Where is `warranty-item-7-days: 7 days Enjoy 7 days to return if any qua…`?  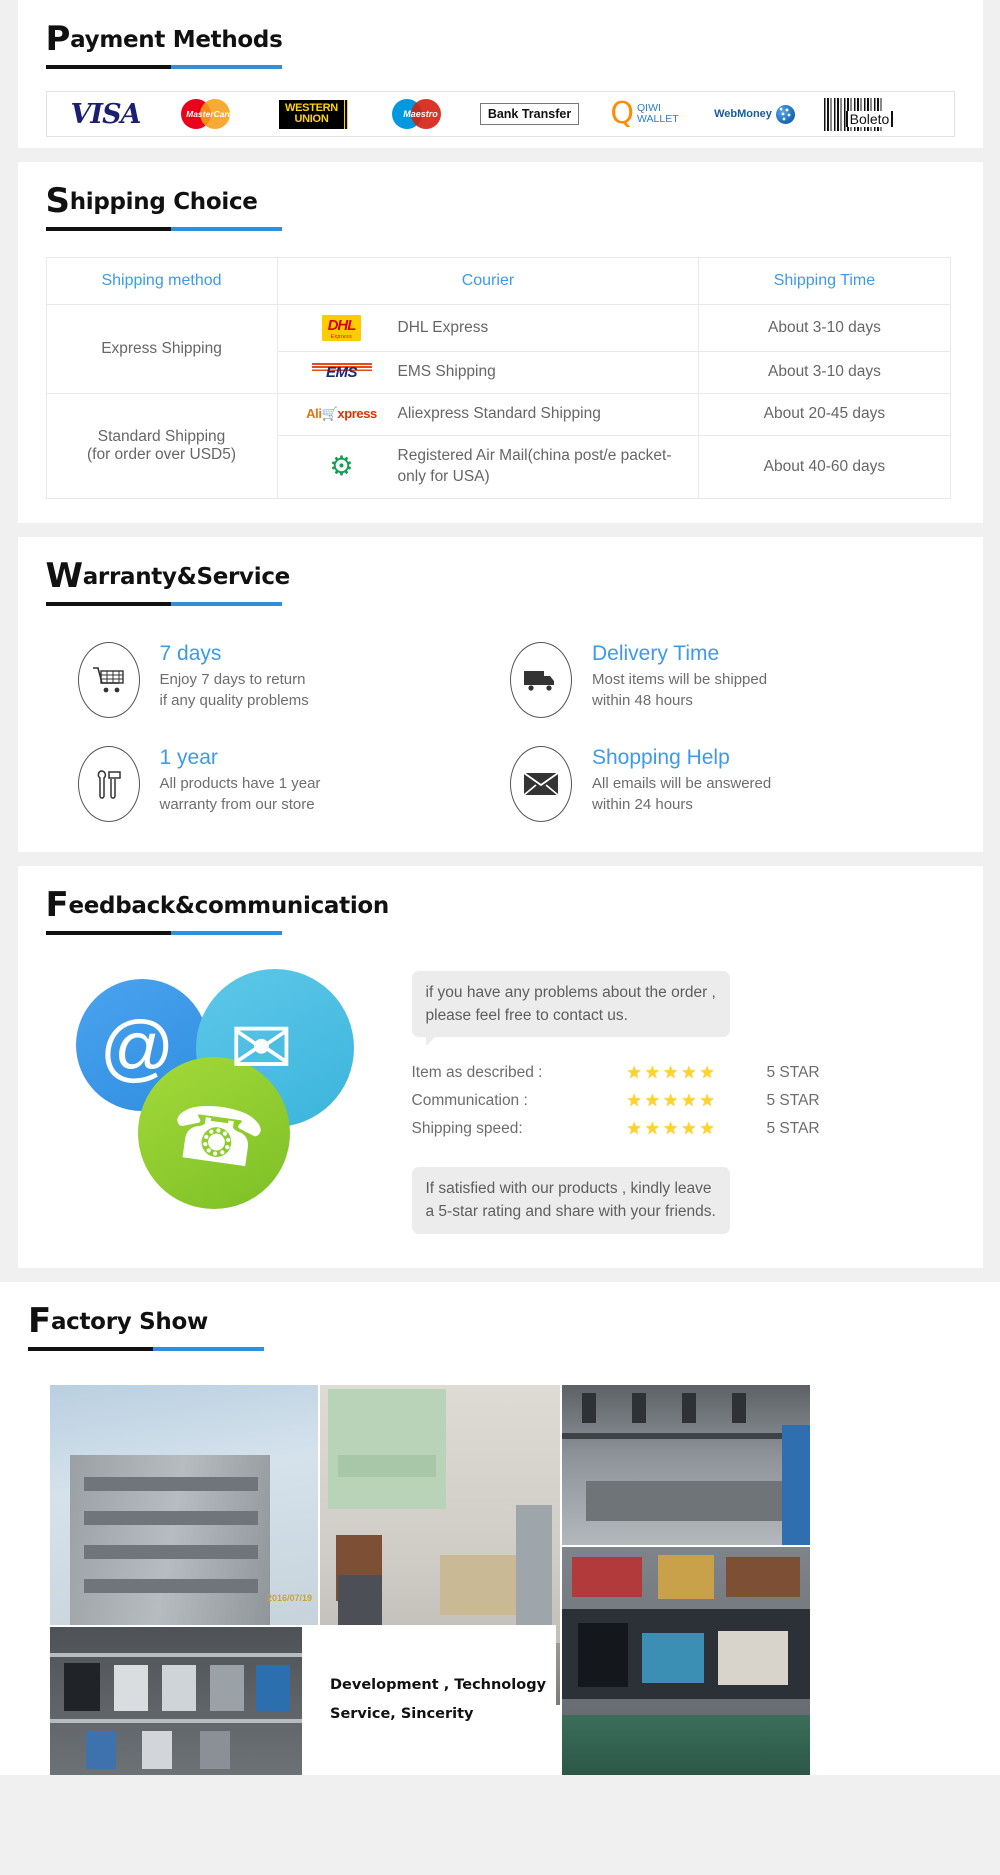 warranty-item-7-days: 7 days Enjoy 7 days to return if any qua… is located at coordinates (284, 679).